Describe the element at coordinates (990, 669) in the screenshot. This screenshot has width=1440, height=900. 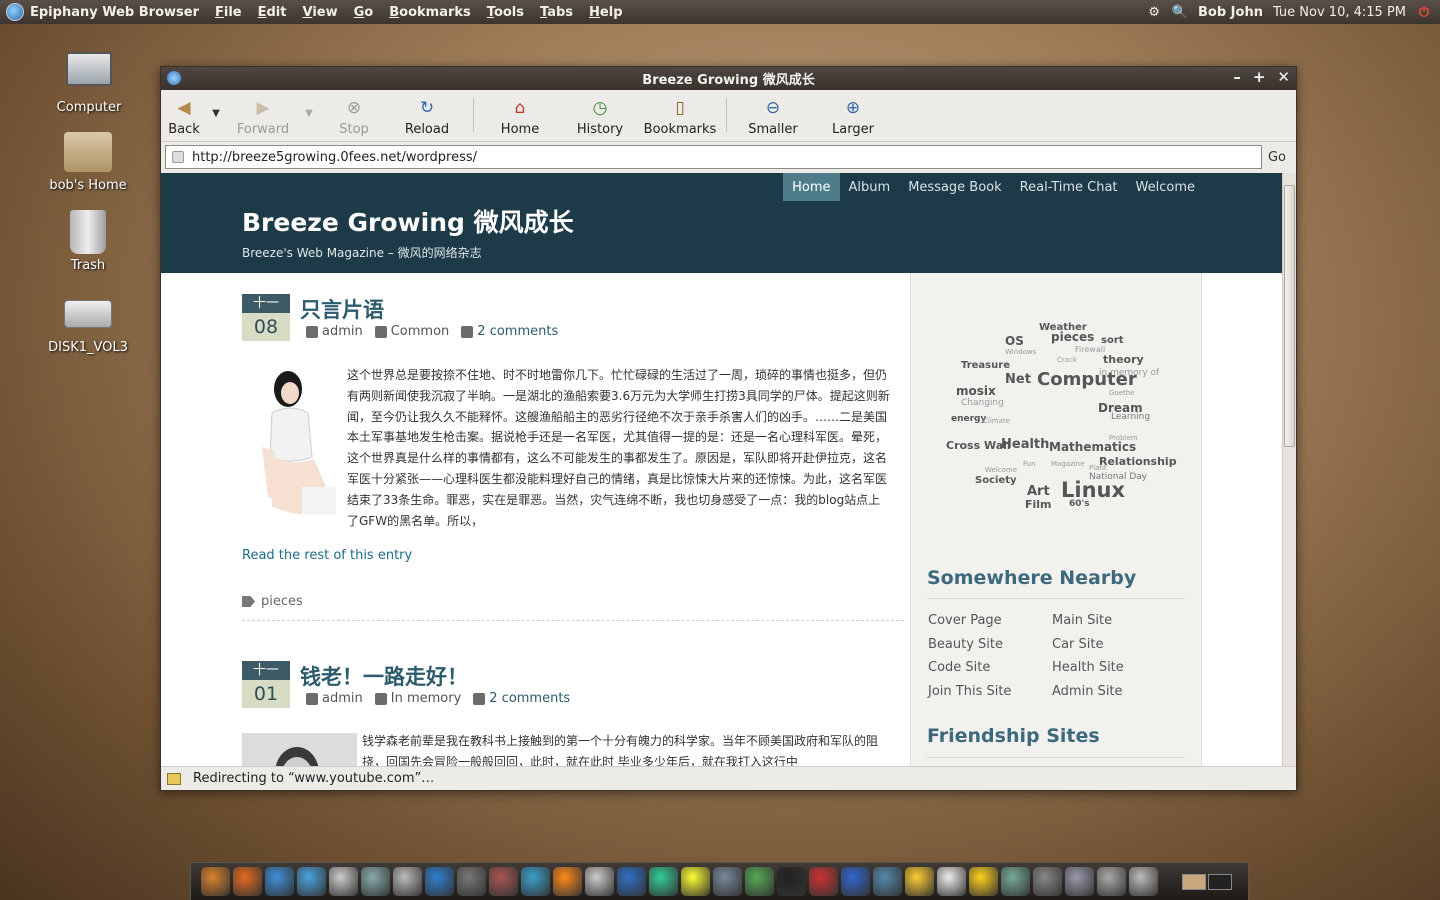
I see `nearby-link: Code Site` at that location.